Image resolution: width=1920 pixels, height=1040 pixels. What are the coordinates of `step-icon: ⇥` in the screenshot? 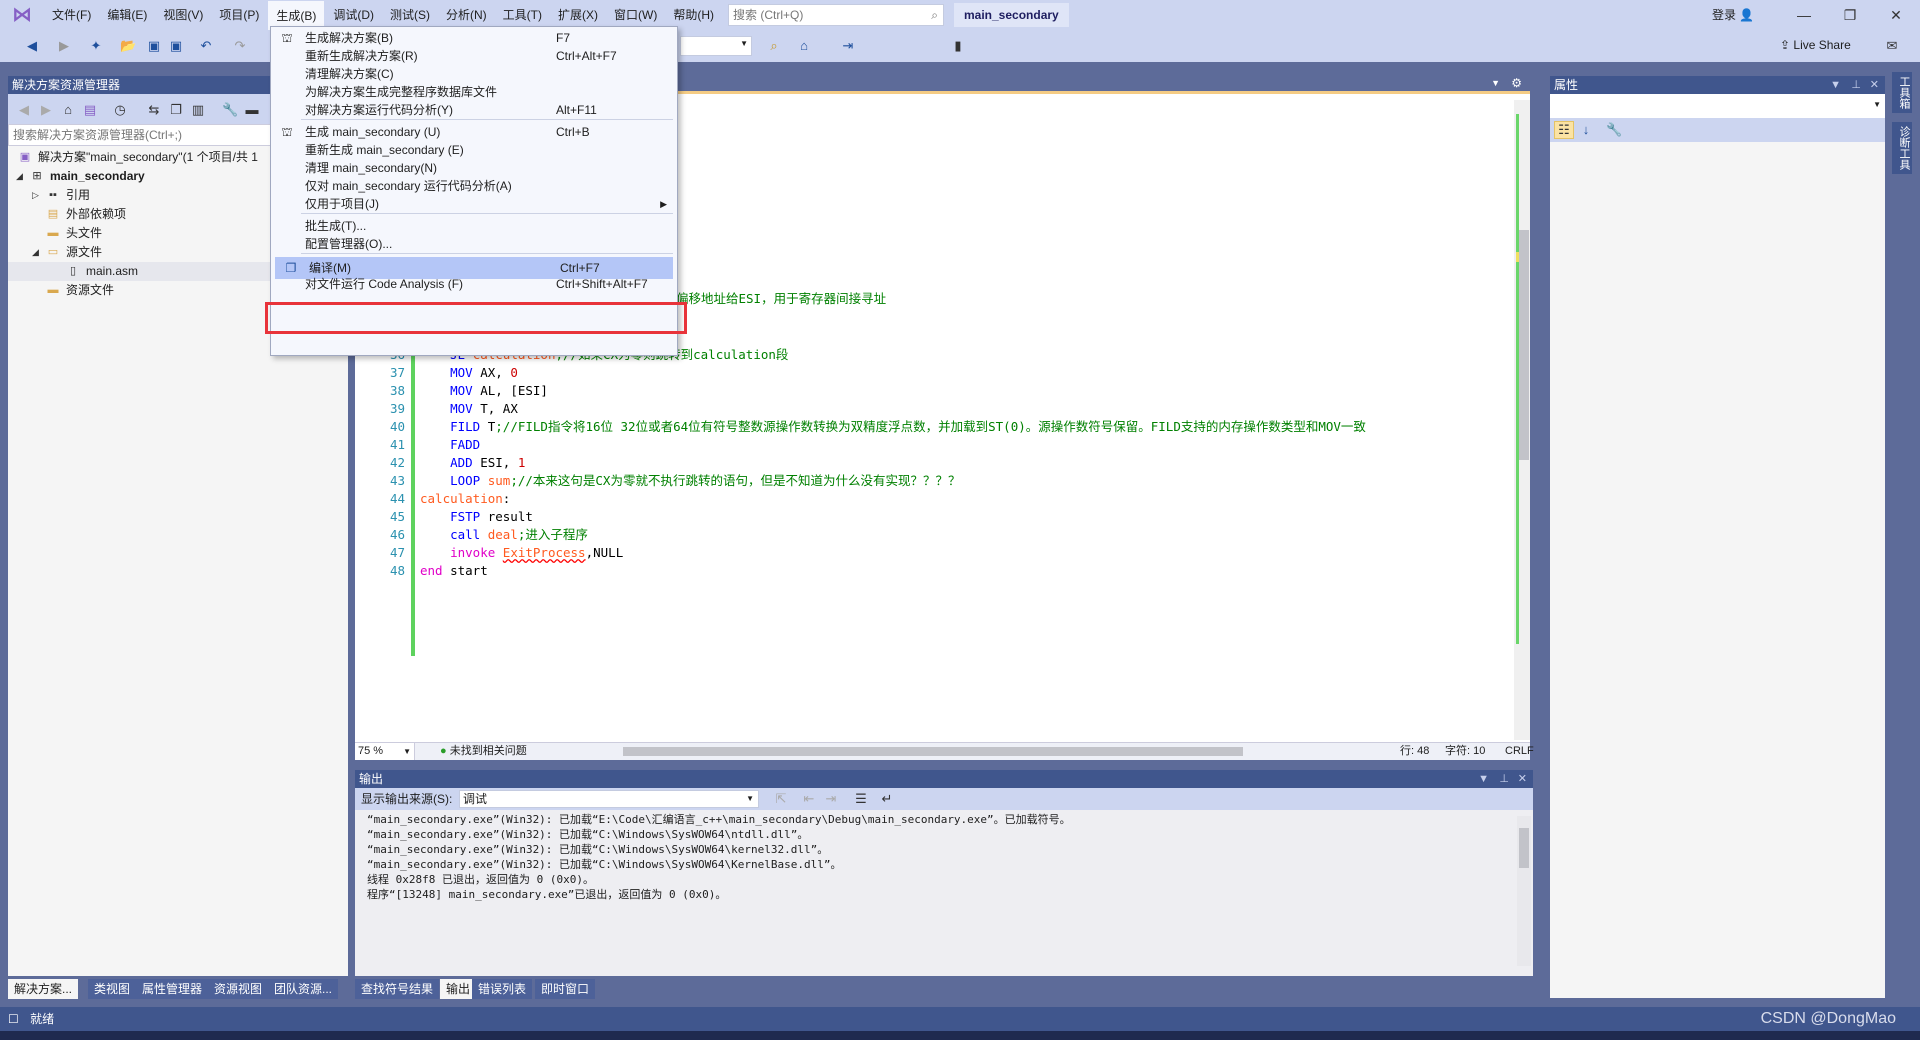 It's located at (848, 46).